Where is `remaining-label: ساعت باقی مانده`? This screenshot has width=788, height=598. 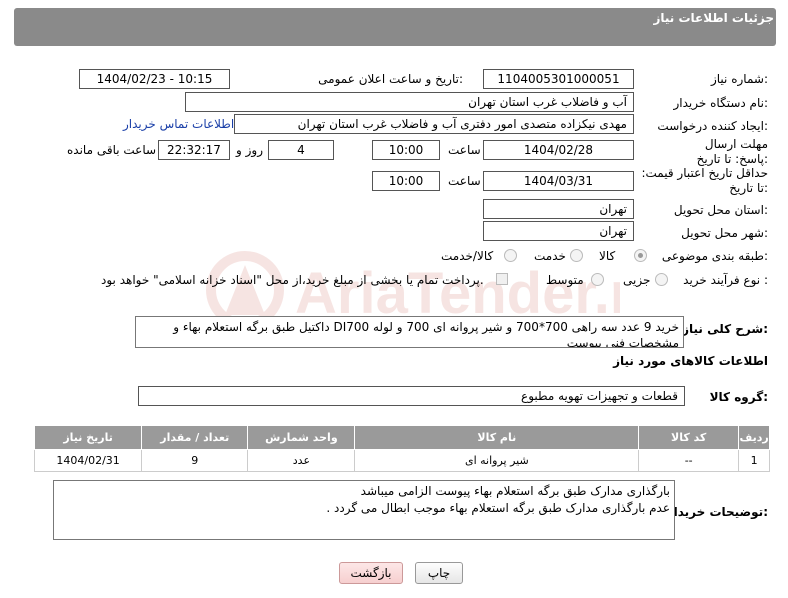 remaining-label: ساعت باقی مانده is located at coordinates (112, 150).